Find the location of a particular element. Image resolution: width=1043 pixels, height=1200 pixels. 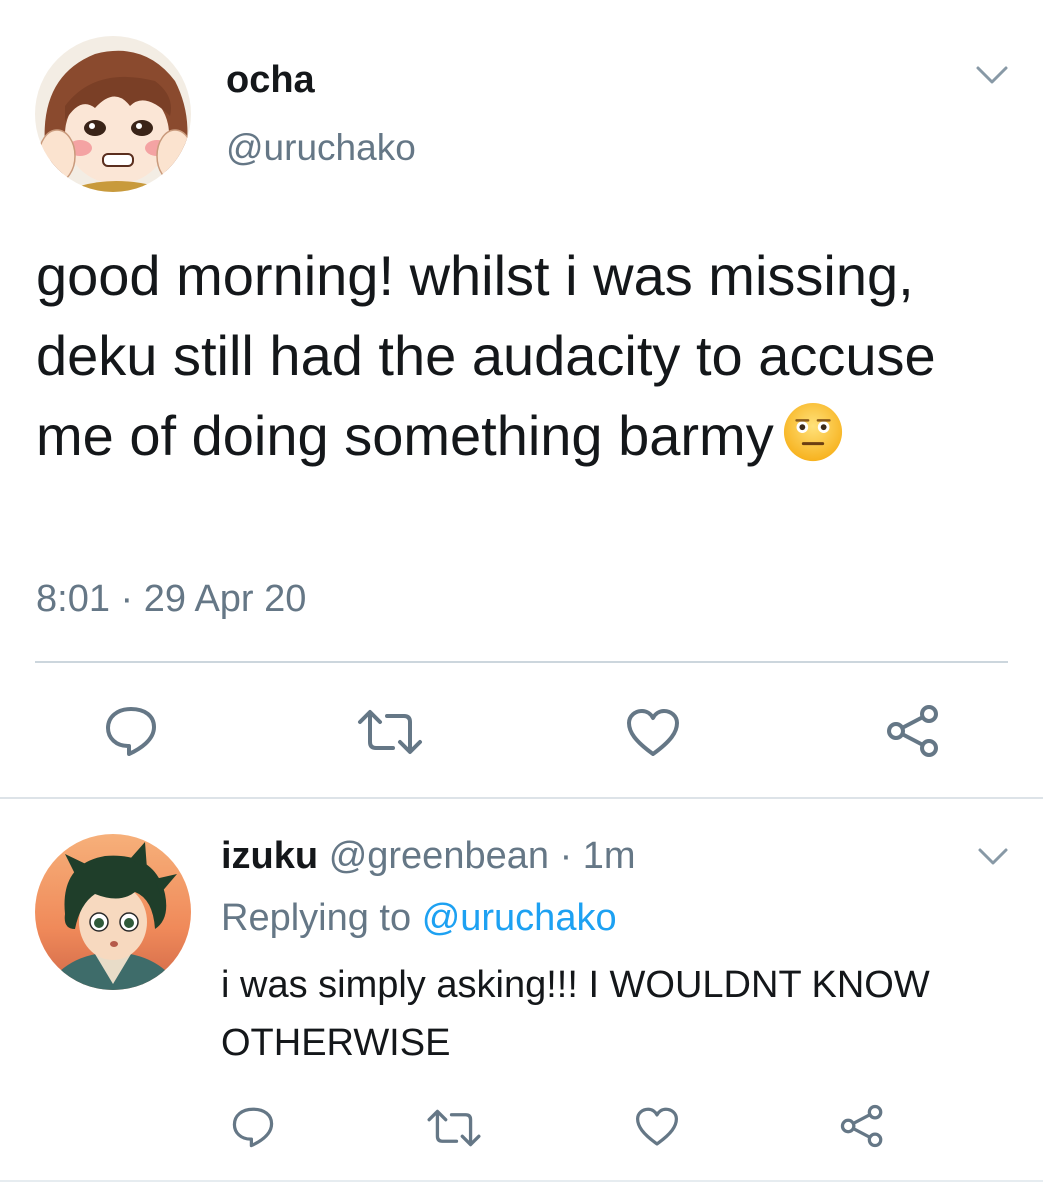

handle: @uruchako is located at coordinates (321, 148).